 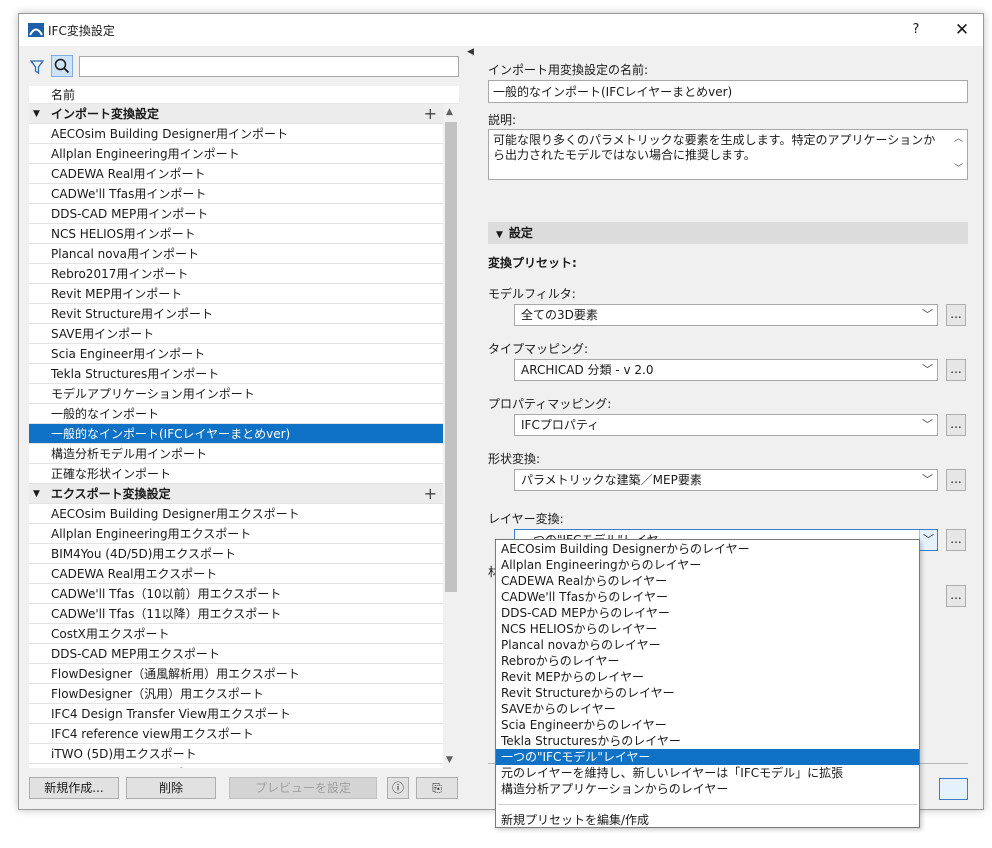 What do you see at coordinates (236, 214) in the screenshot?
I see `tree-item: DDS-CAD MEP用インポート` at bounding box center [236, 214].